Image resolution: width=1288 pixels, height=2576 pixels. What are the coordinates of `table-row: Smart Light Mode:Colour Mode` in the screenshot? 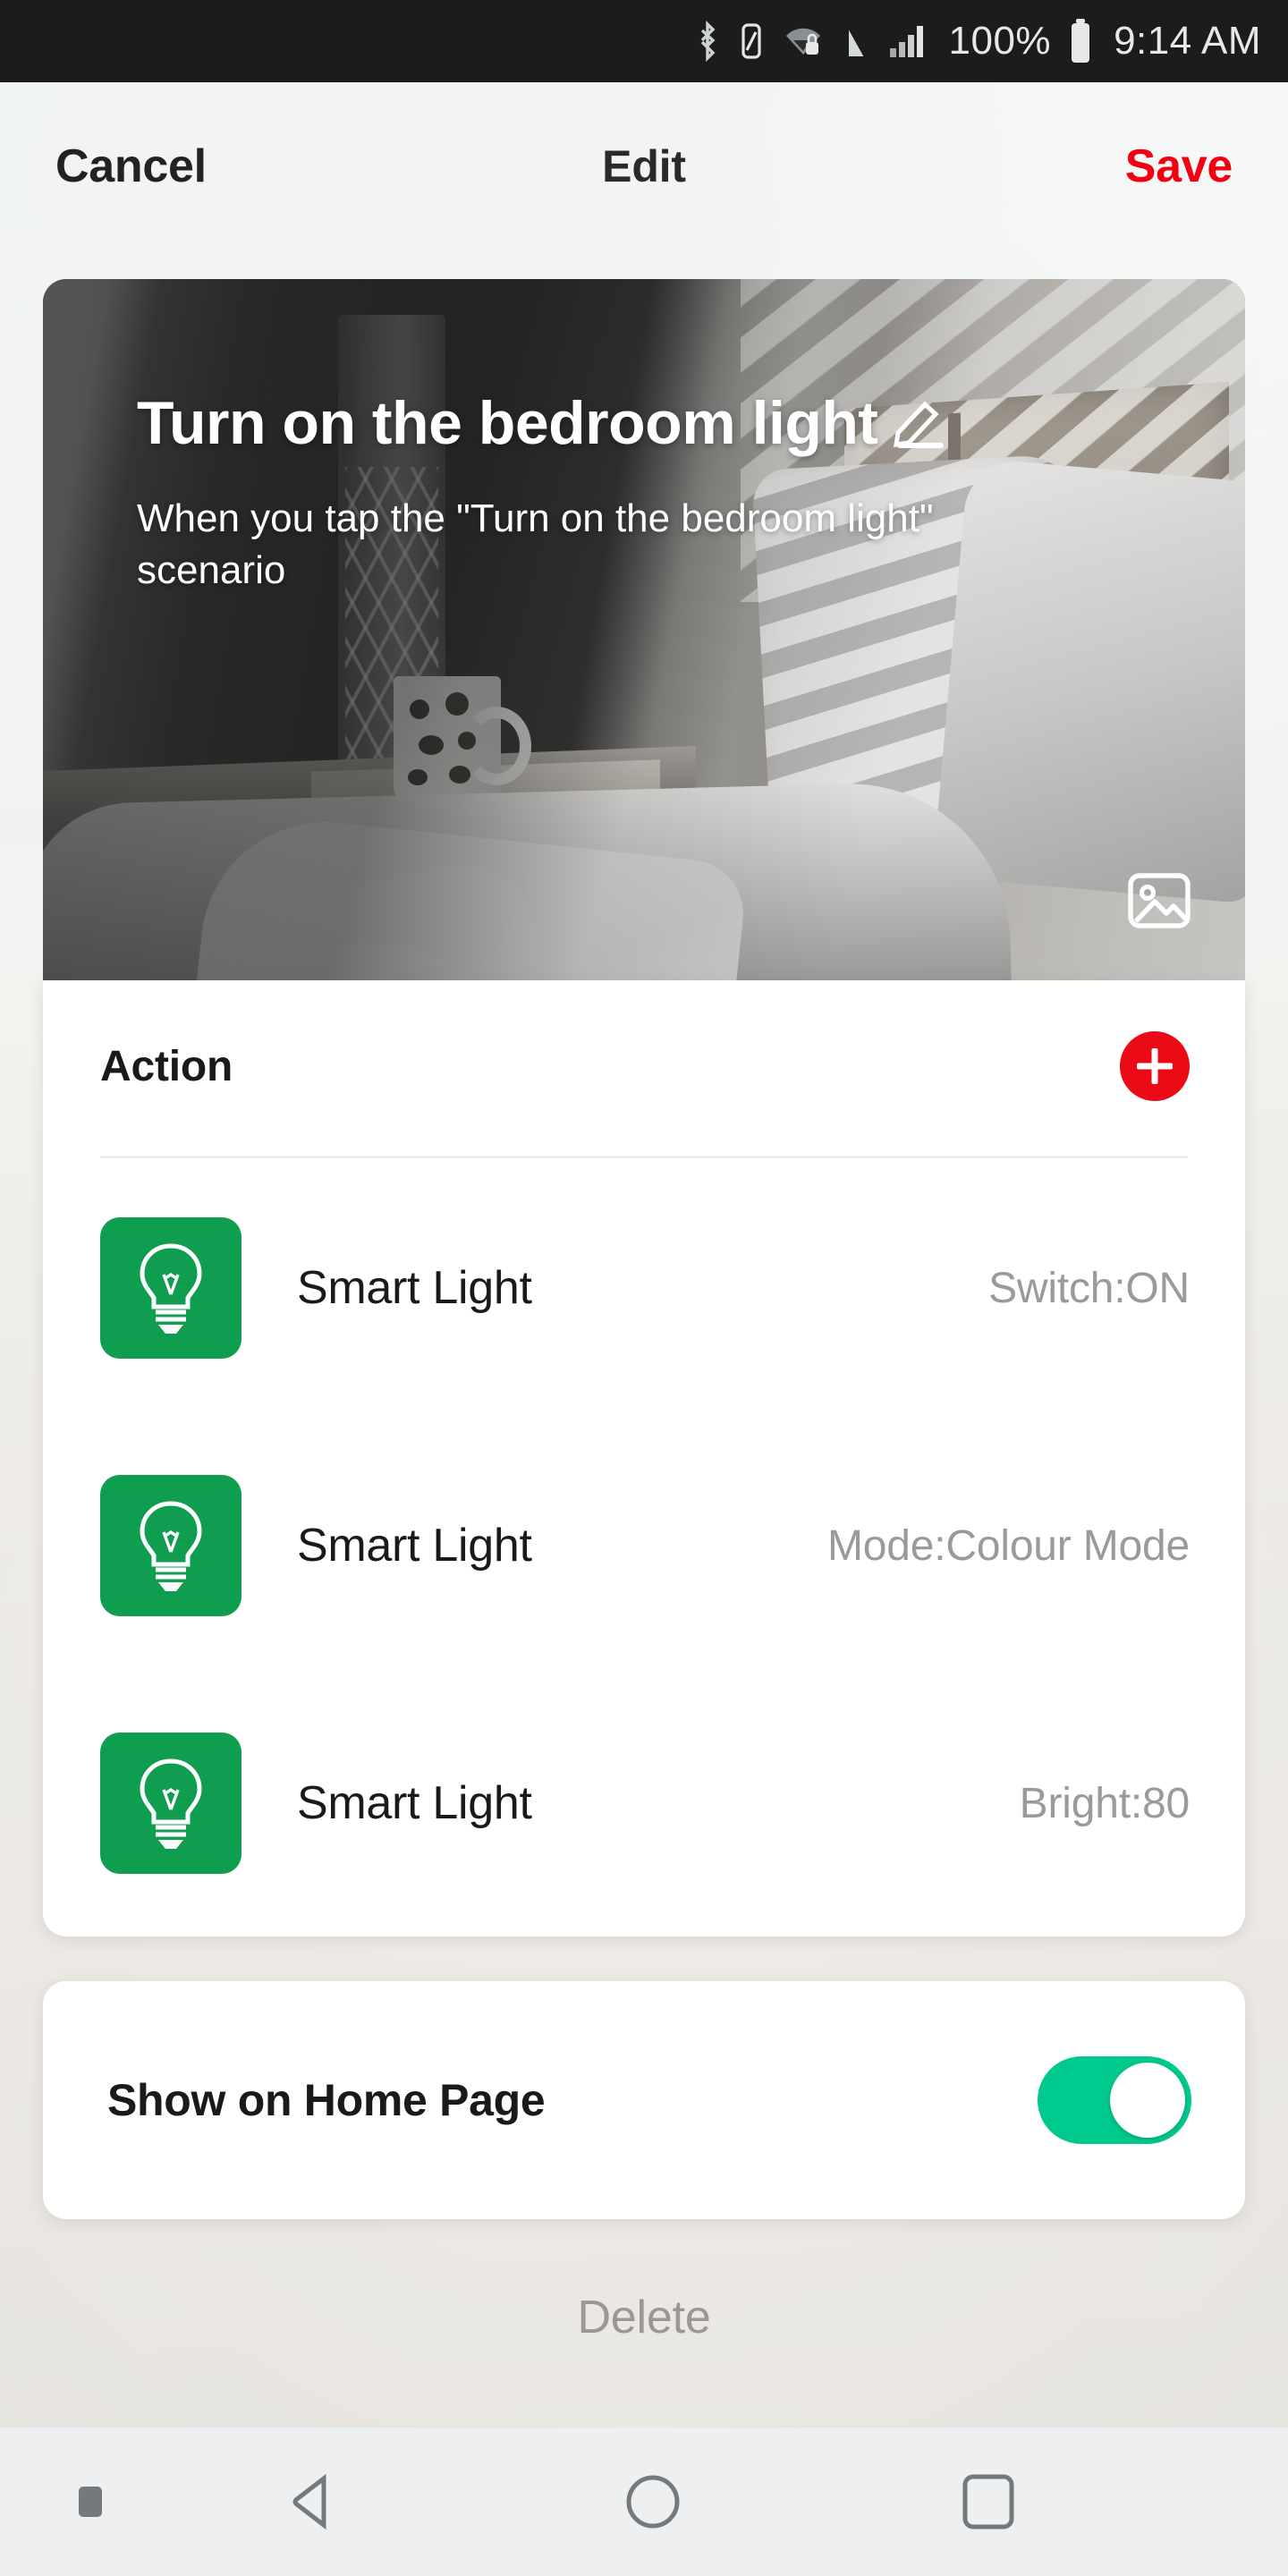 It's located at (644, 1545).